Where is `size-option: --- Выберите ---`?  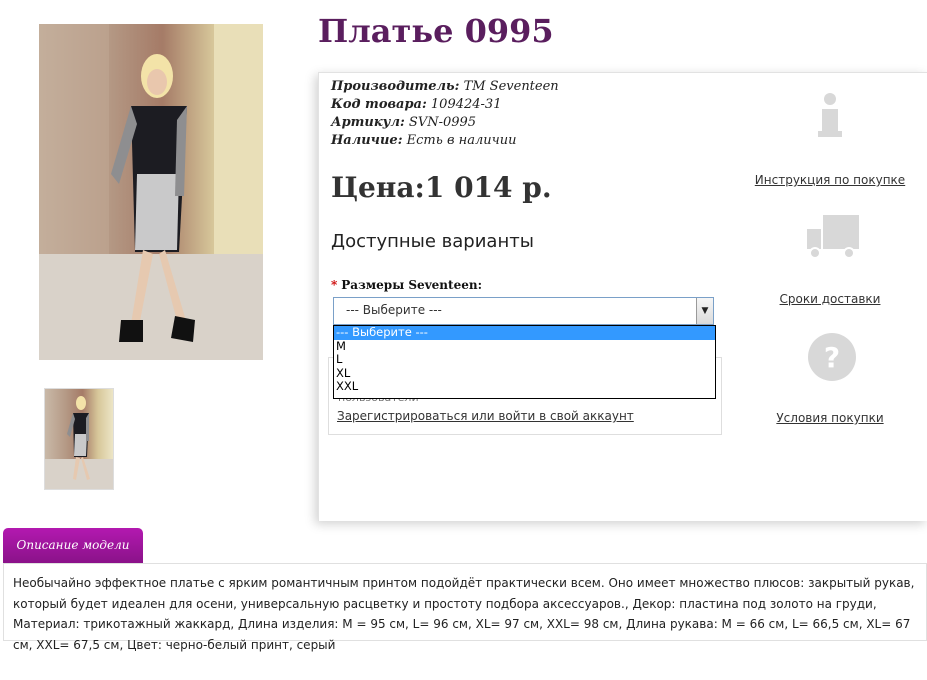 size-option: --- Выберите --- is located at coordinates (524, 332).